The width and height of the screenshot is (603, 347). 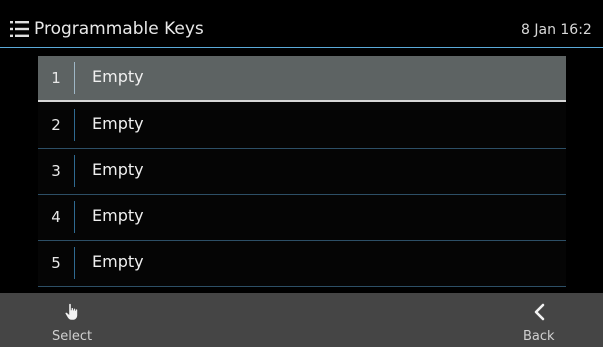 What do you see at coordinates (302, 218) in the screenshot?
I see `list-item-4: 4 Empty` at bounding box center [302, 218].